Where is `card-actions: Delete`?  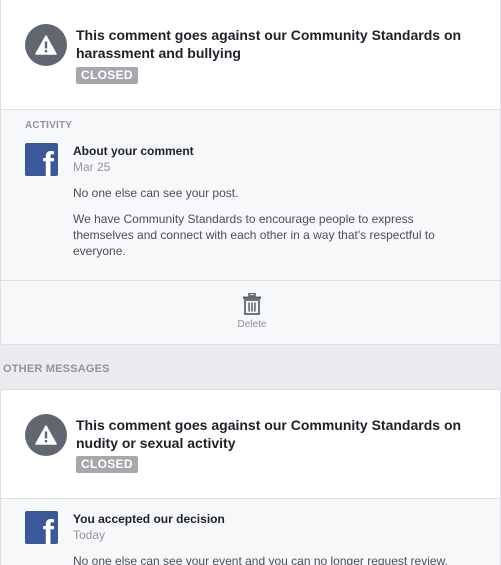
card-actions: Delete is located at coordinates (250, 312).